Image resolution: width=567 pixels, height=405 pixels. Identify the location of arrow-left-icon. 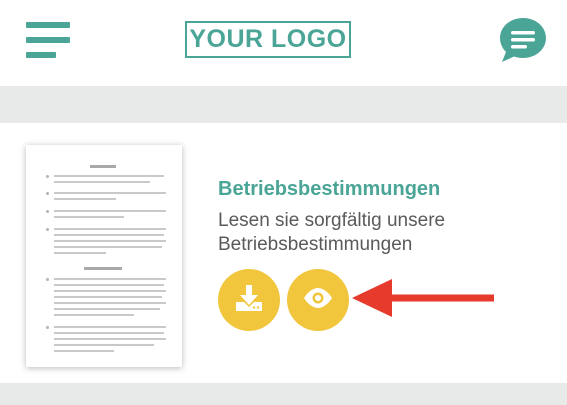
(423, 298).